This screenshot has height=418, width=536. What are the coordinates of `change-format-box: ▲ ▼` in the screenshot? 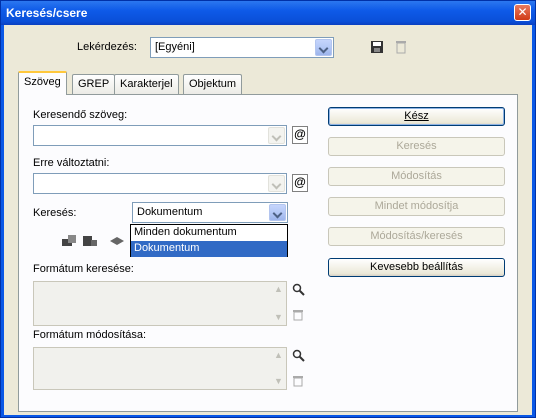 It's located at (160, 368).